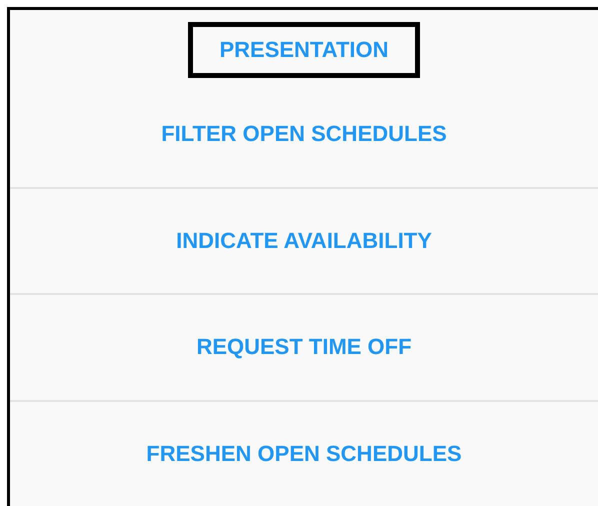  What do you see at coordinates (304, 454) in the screenshot?
I see `menu-item: FRESHEN OPEN SCHEDULES` at bounding box center [304, 454].